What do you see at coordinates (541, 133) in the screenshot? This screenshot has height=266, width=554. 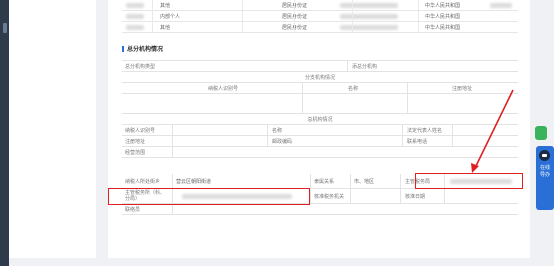 I see `feedback-float-button` at bounding box center [541, 133].